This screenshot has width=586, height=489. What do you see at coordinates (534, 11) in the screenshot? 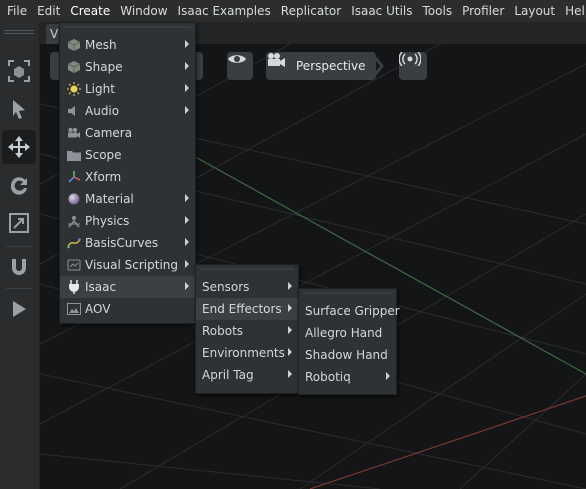
I see `menu-layout: Layout` at bounding box center [534, 11].